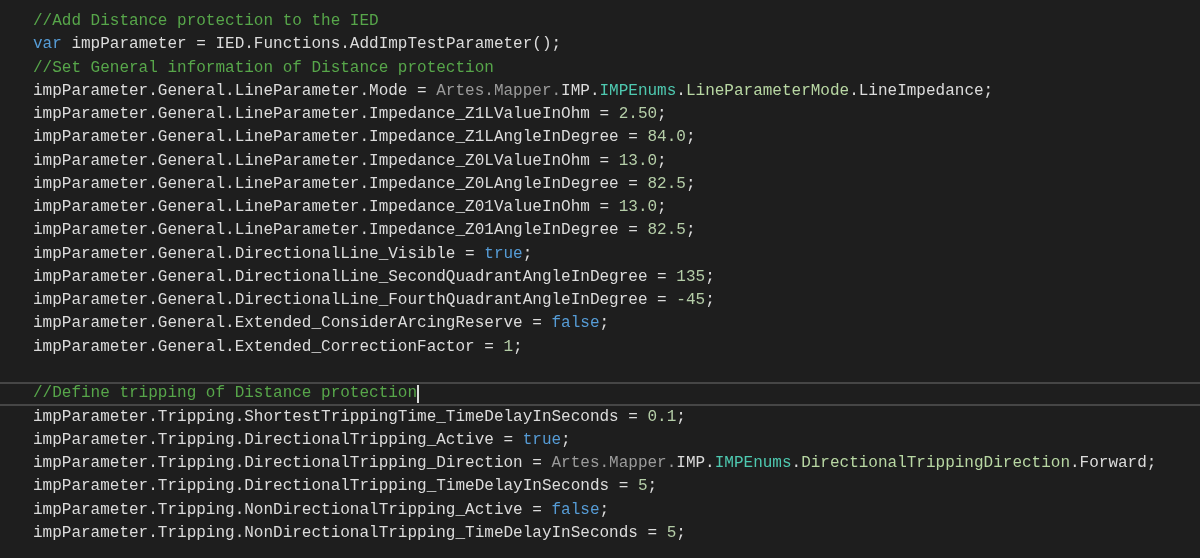 This screenshot has height=558, width=1200. I want to click on code-line: impParameter.Tripping.NonDirectionalTripping_Active = false;, so click(321, 510).